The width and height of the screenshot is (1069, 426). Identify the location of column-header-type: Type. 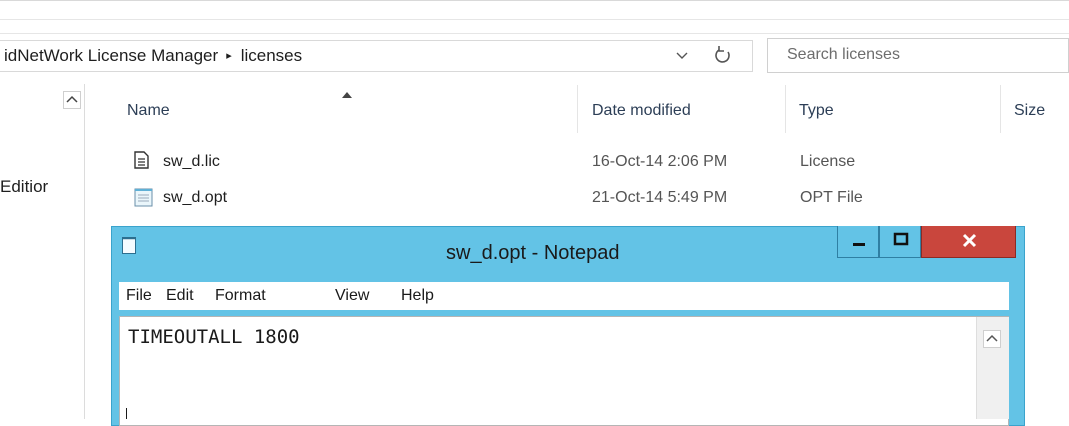
(816, 111).